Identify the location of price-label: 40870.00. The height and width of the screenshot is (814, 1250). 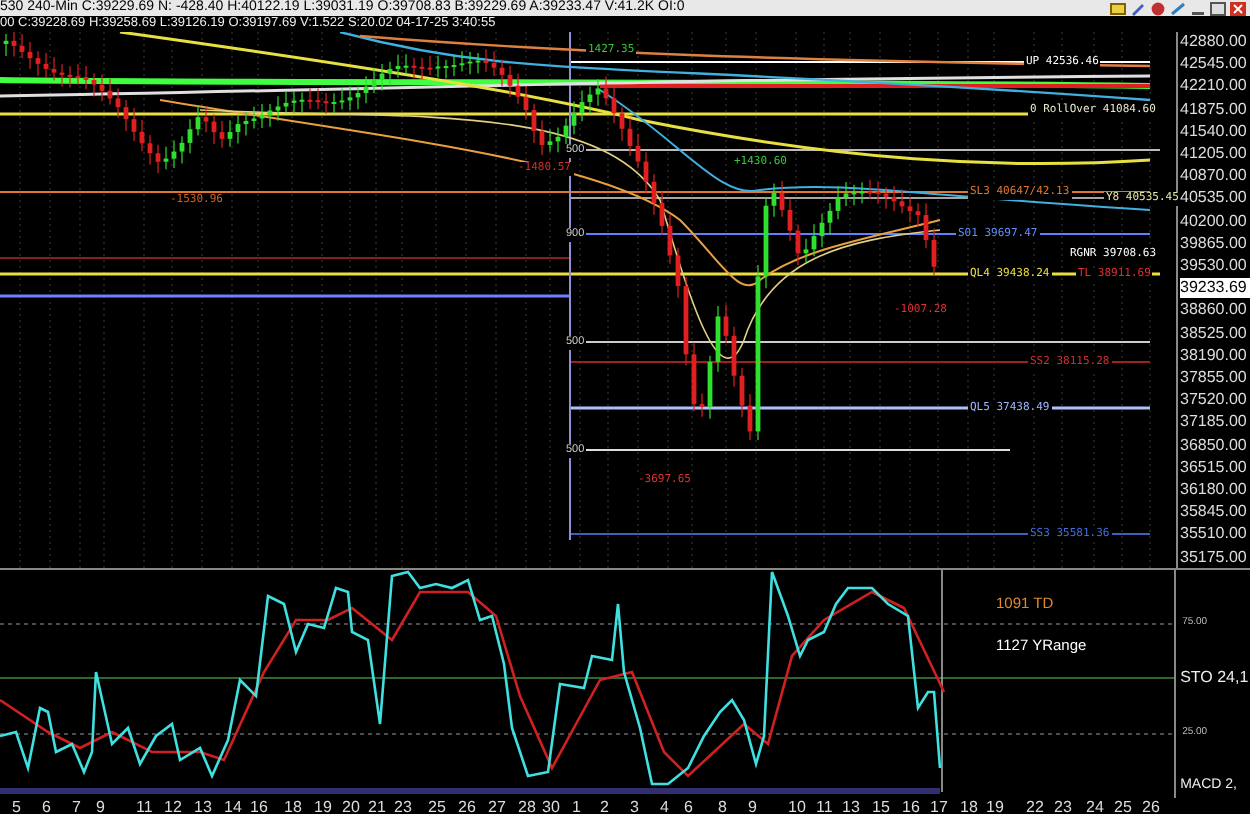
(1214, 176).